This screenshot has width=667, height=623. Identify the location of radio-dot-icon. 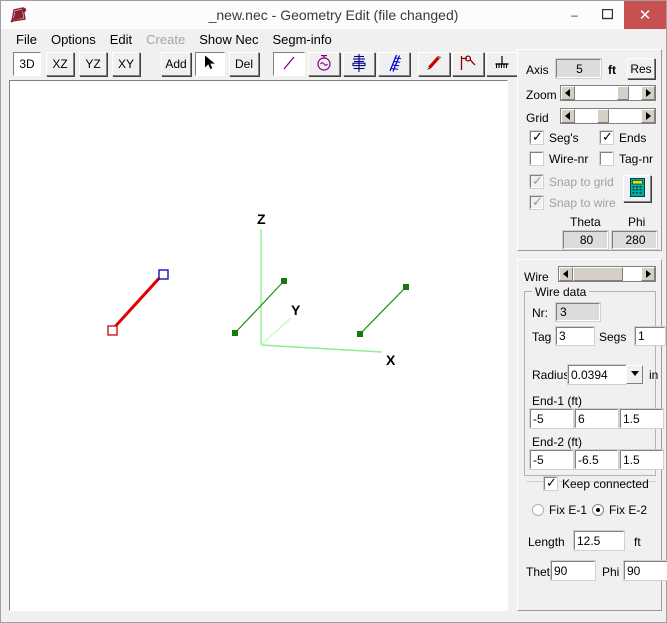
(598, 510).